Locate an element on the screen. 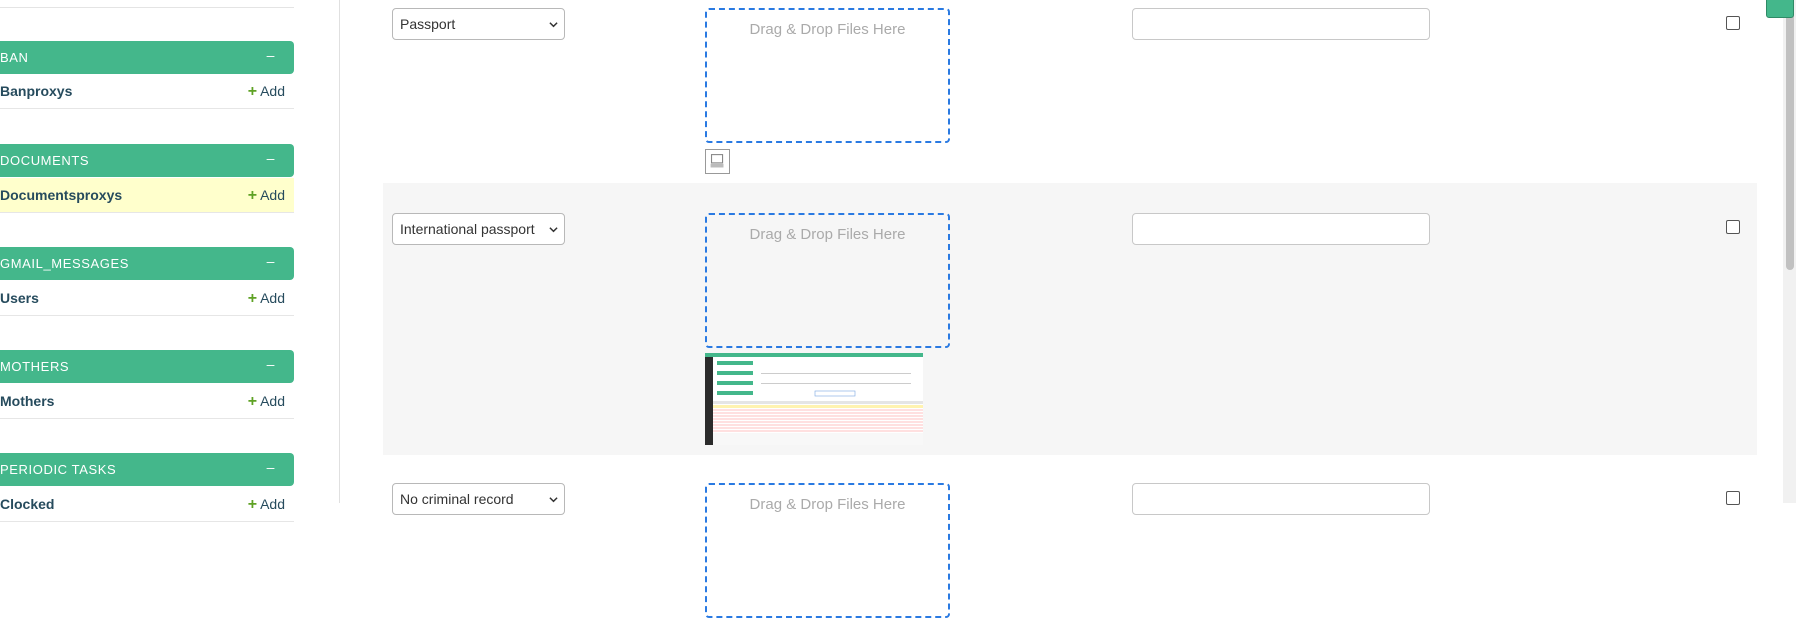  module-header-mothers: MOTHERS – is located at coordinates (147, 366).